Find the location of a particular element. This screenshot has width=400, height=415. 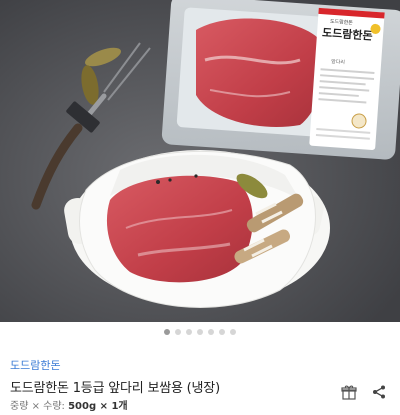

spec-value: 500g × 1개 is located at coordinates (98, 406).